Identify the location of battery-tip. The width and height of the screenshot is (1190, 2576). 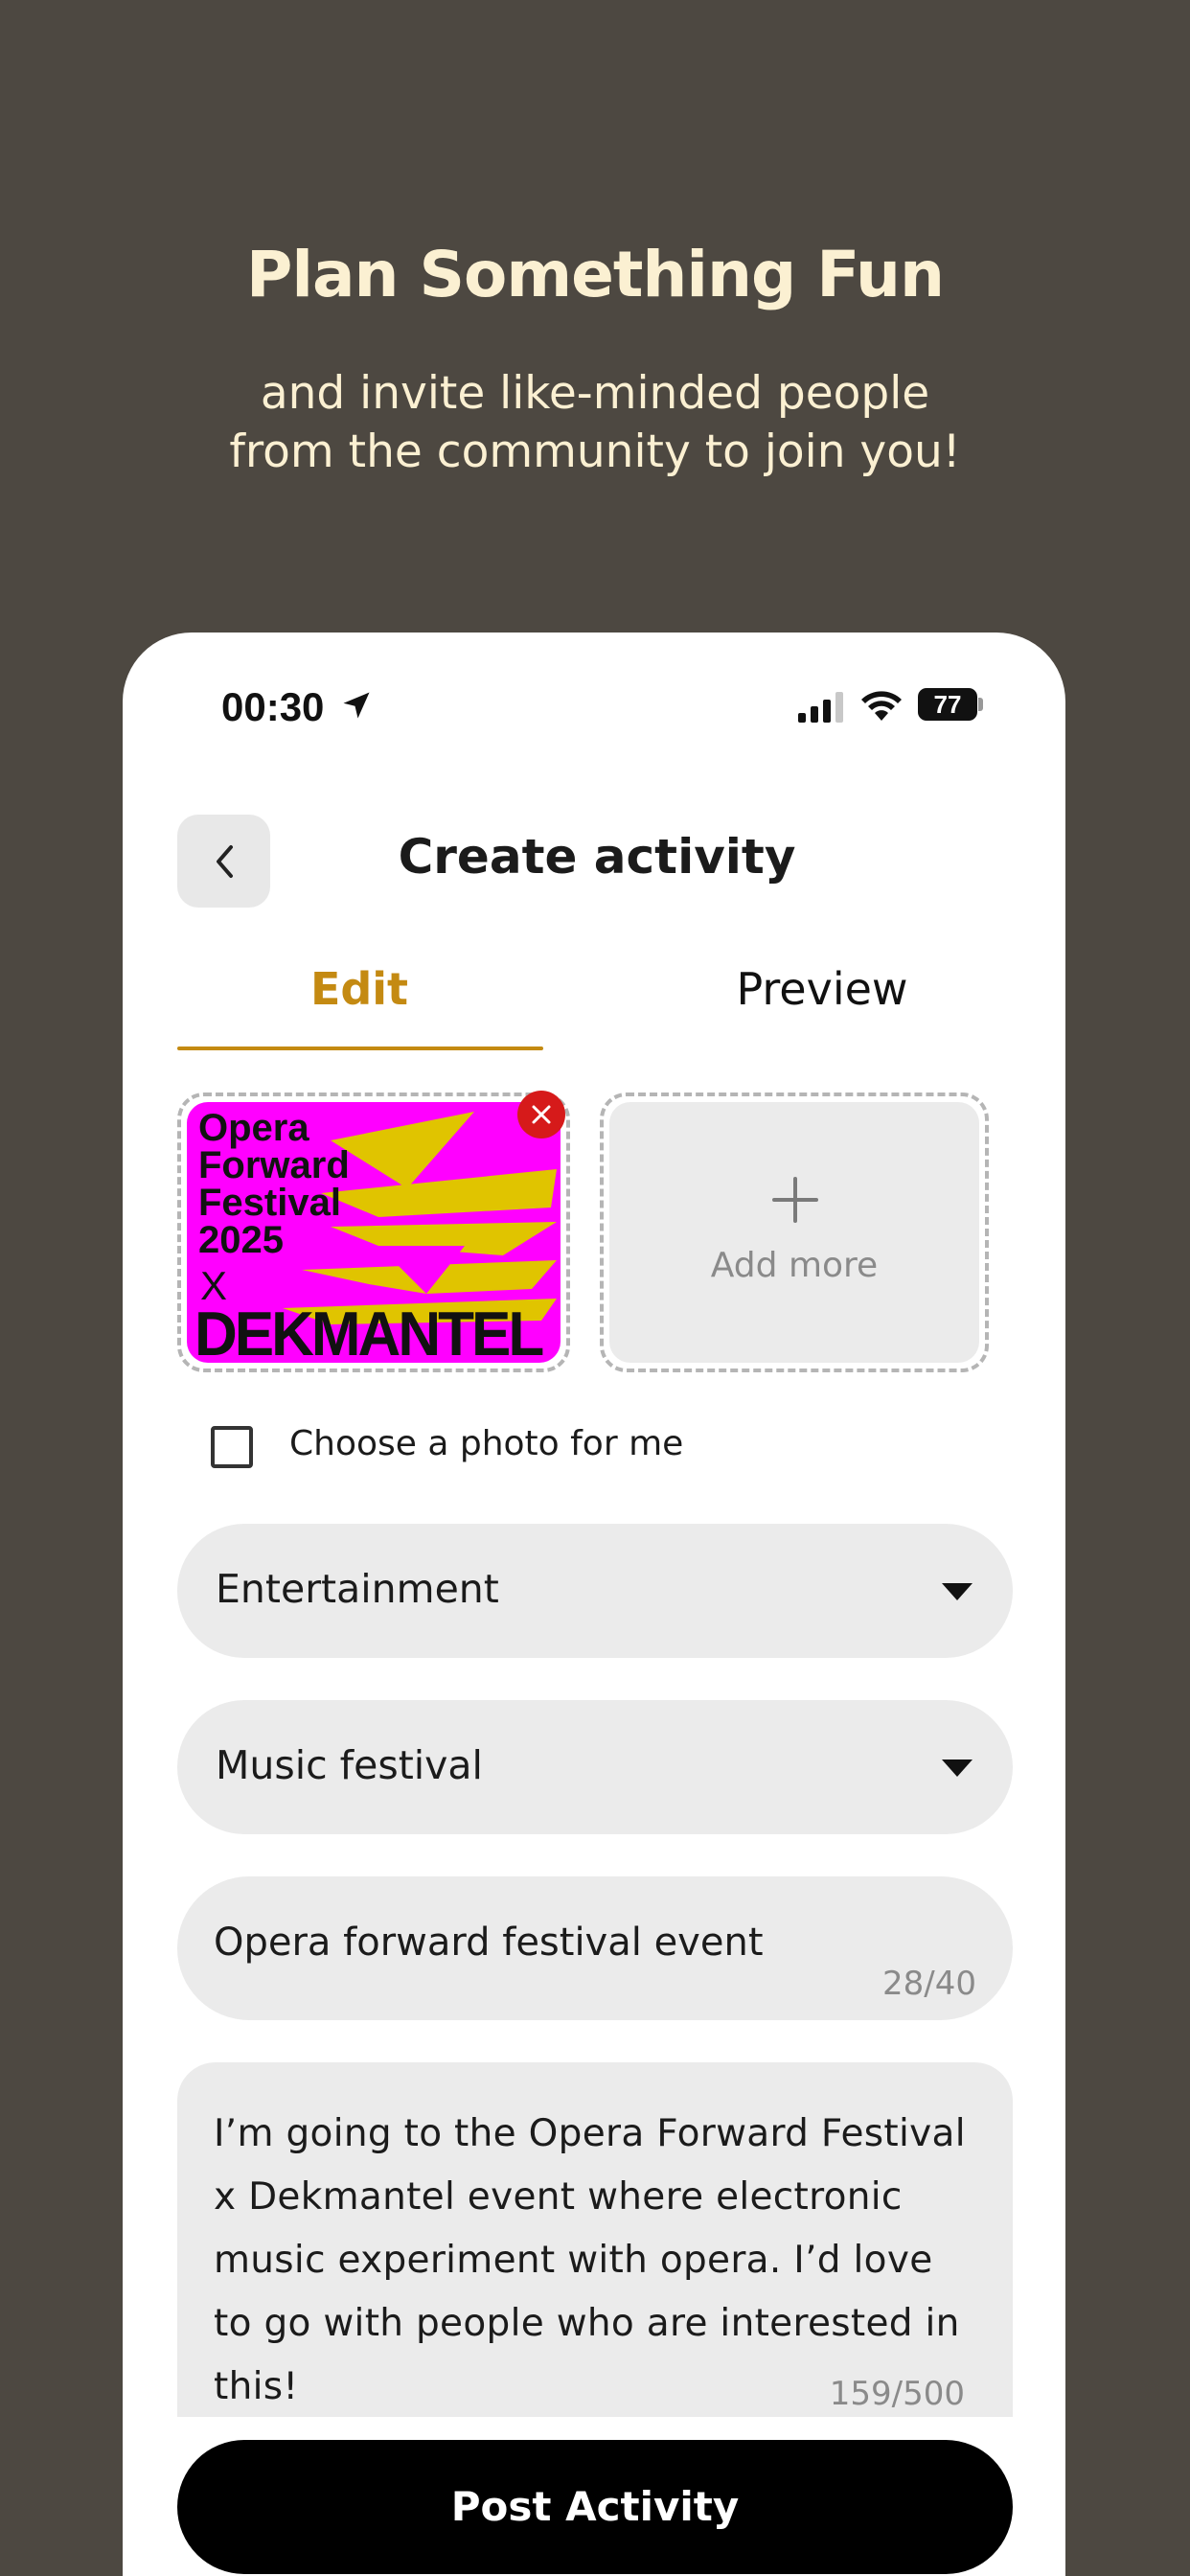
(981, 704).